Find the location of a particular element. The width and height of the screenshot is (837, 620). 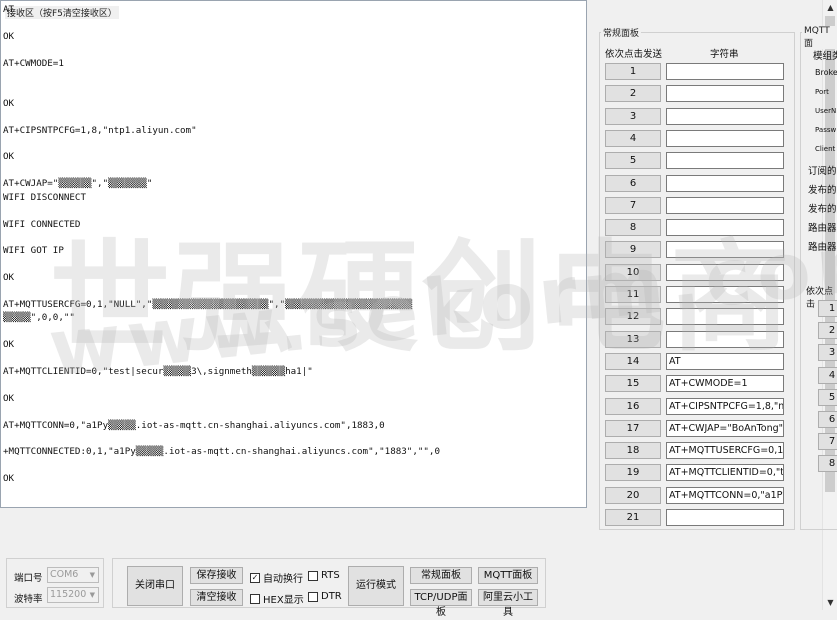

send-row-button: 8 is located at coordinates (633, 228).